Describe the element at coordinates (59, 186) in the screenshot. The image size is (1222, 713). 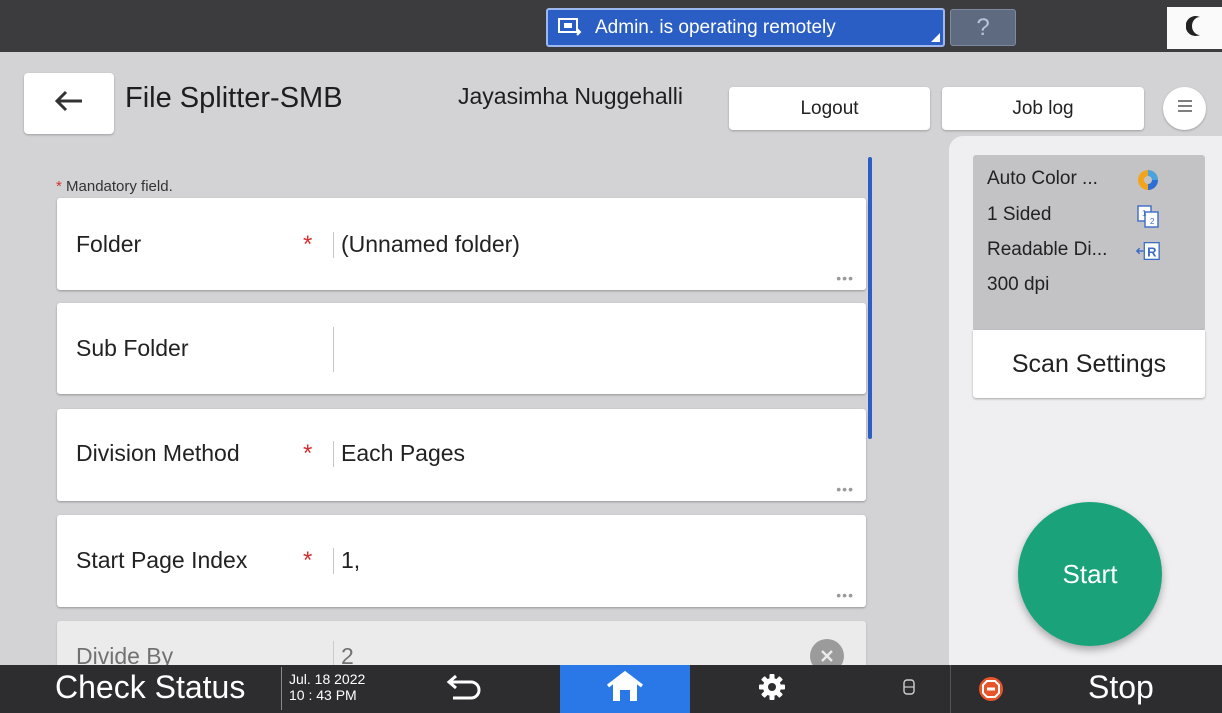
I see `required-star: *` at that location.